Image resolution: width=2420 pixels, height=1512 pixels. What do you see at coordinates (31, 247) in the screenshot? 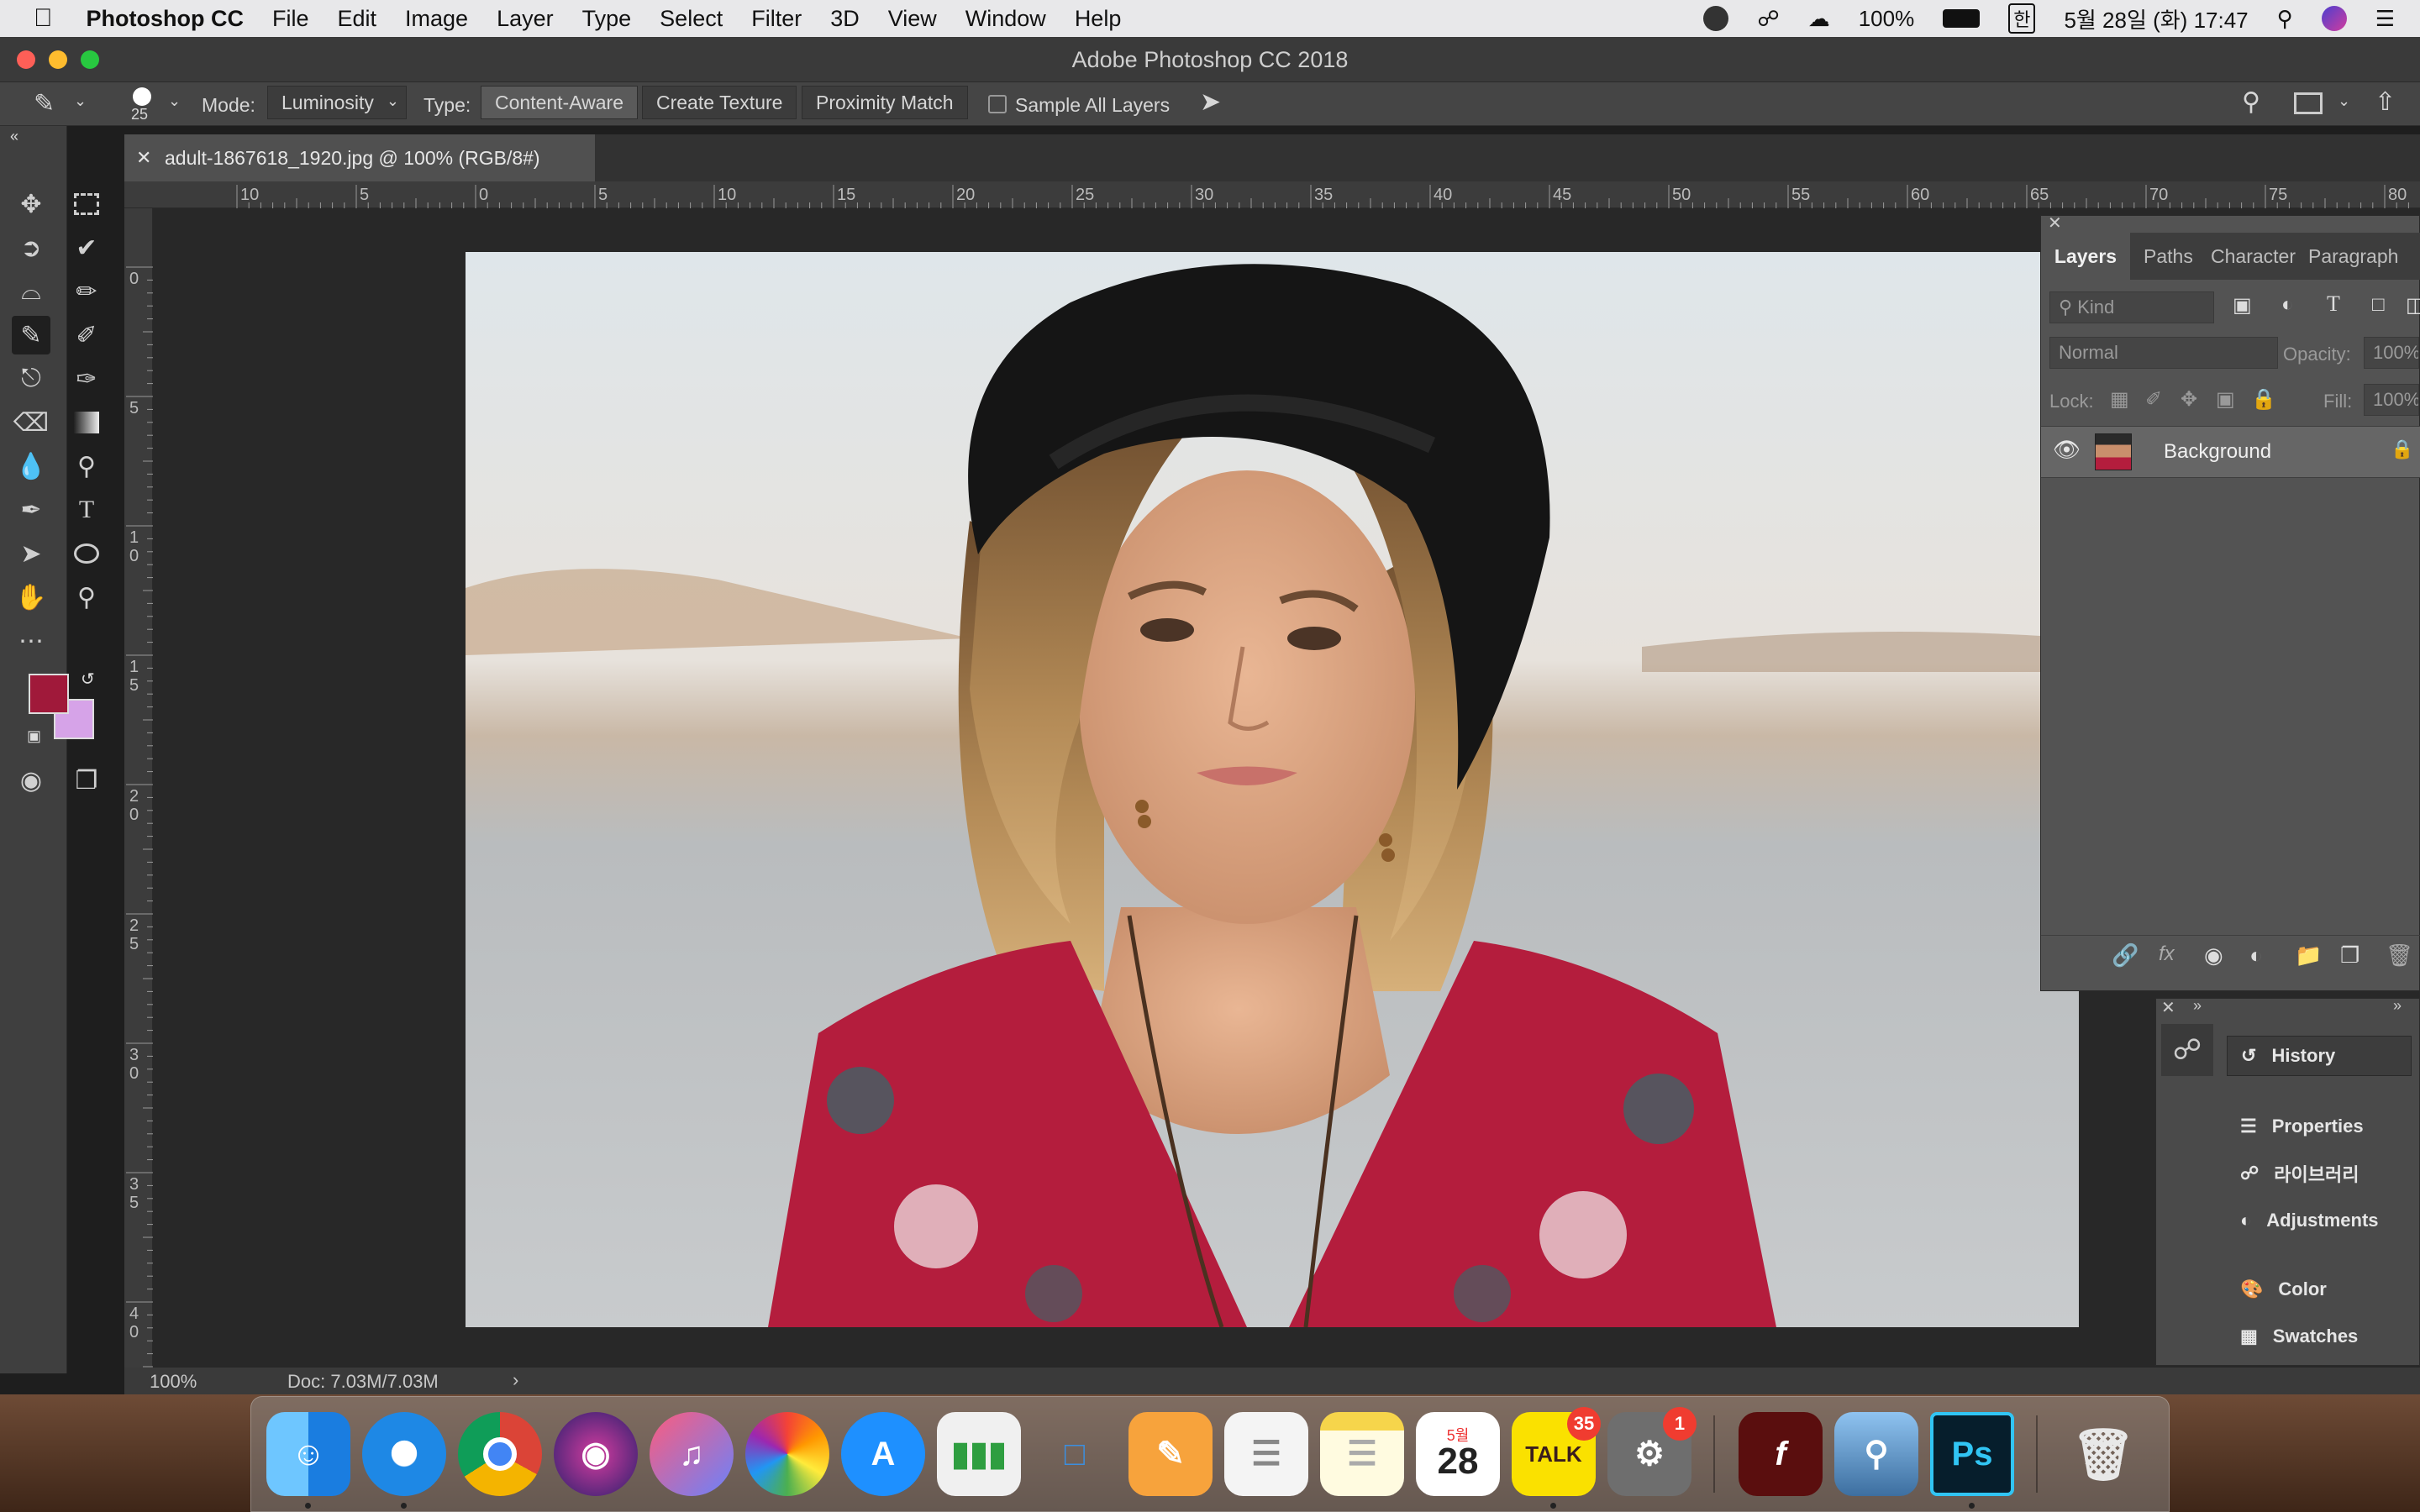
I see `lasso-tool-icon: ➲` at bounding box center [31, 247].